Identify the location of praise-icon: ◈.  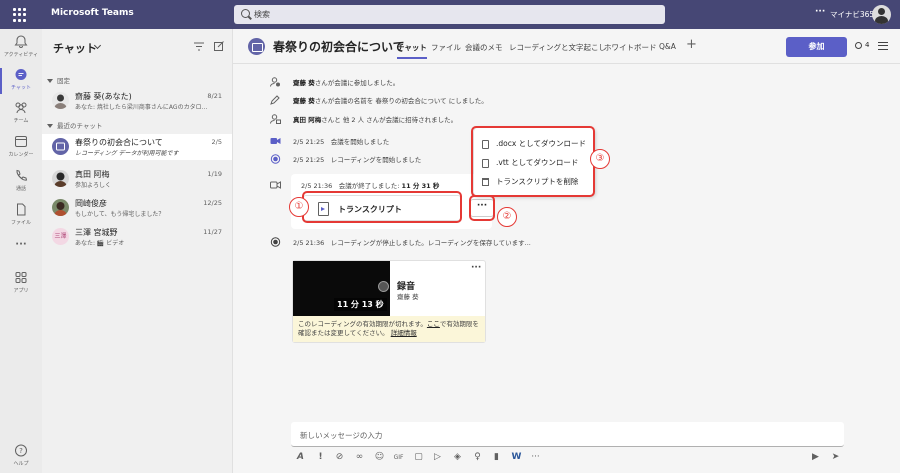
(457, 457).